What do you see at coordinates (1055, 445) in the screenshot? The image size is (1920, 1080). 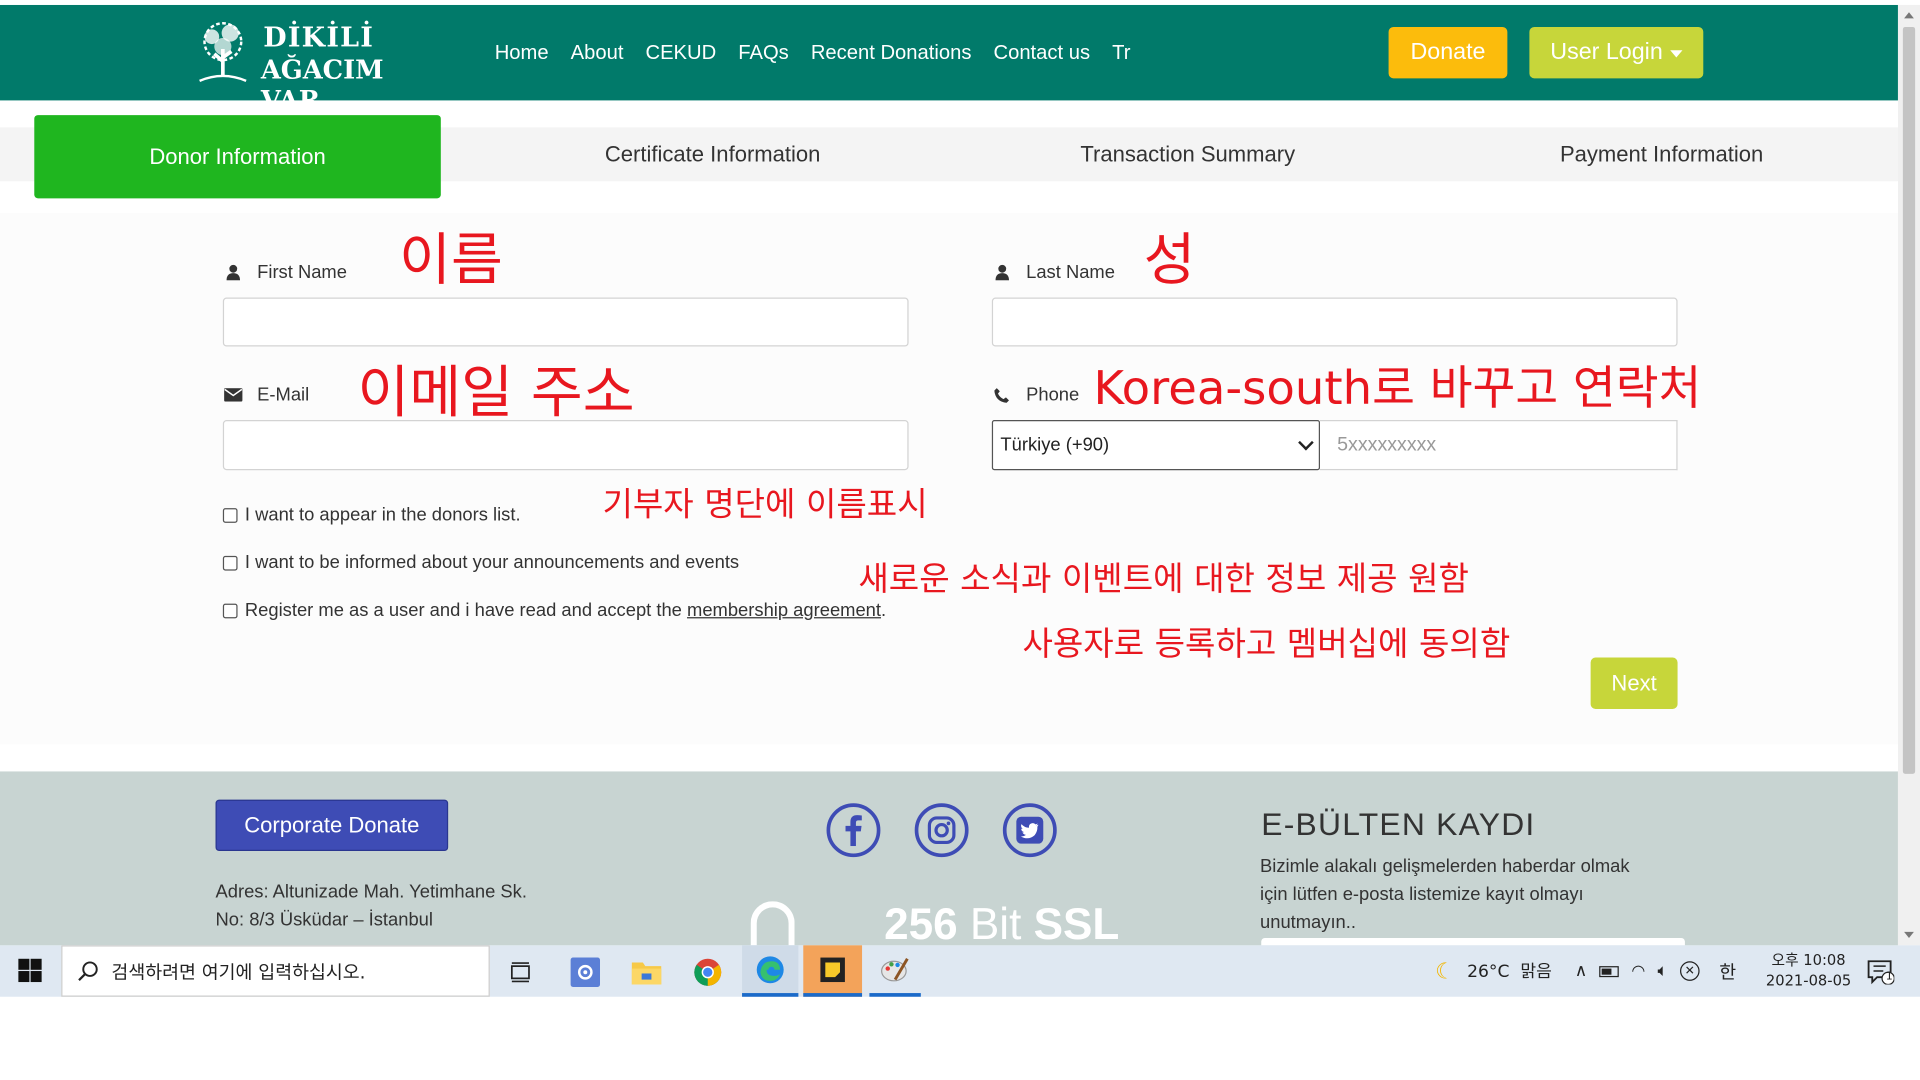 I see `country-code-value: Türkiye (+90)` at bounding box center [1055, 445].